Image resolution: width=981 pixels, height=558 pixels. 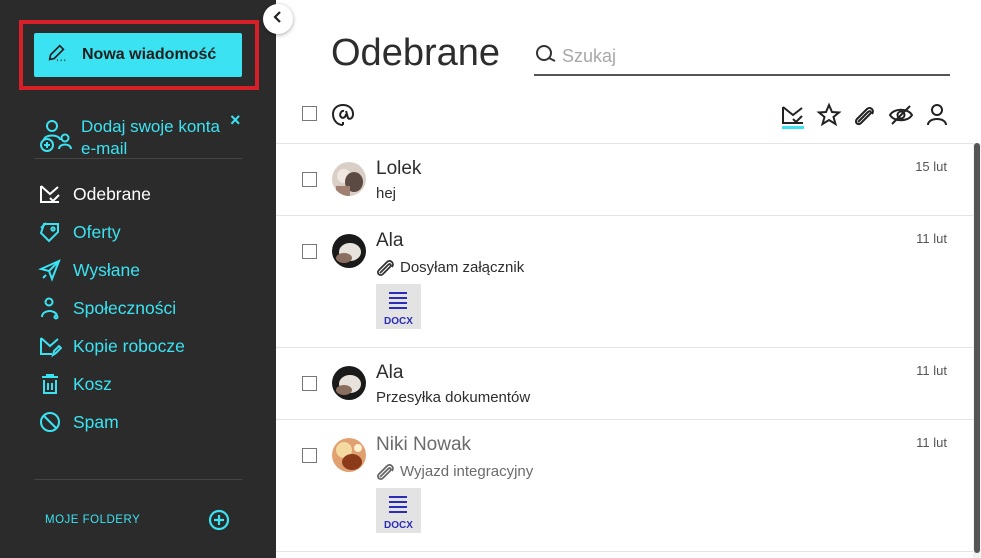 I want to click on sidebar-item-label: Odebrane, so click(x=112, y=193).